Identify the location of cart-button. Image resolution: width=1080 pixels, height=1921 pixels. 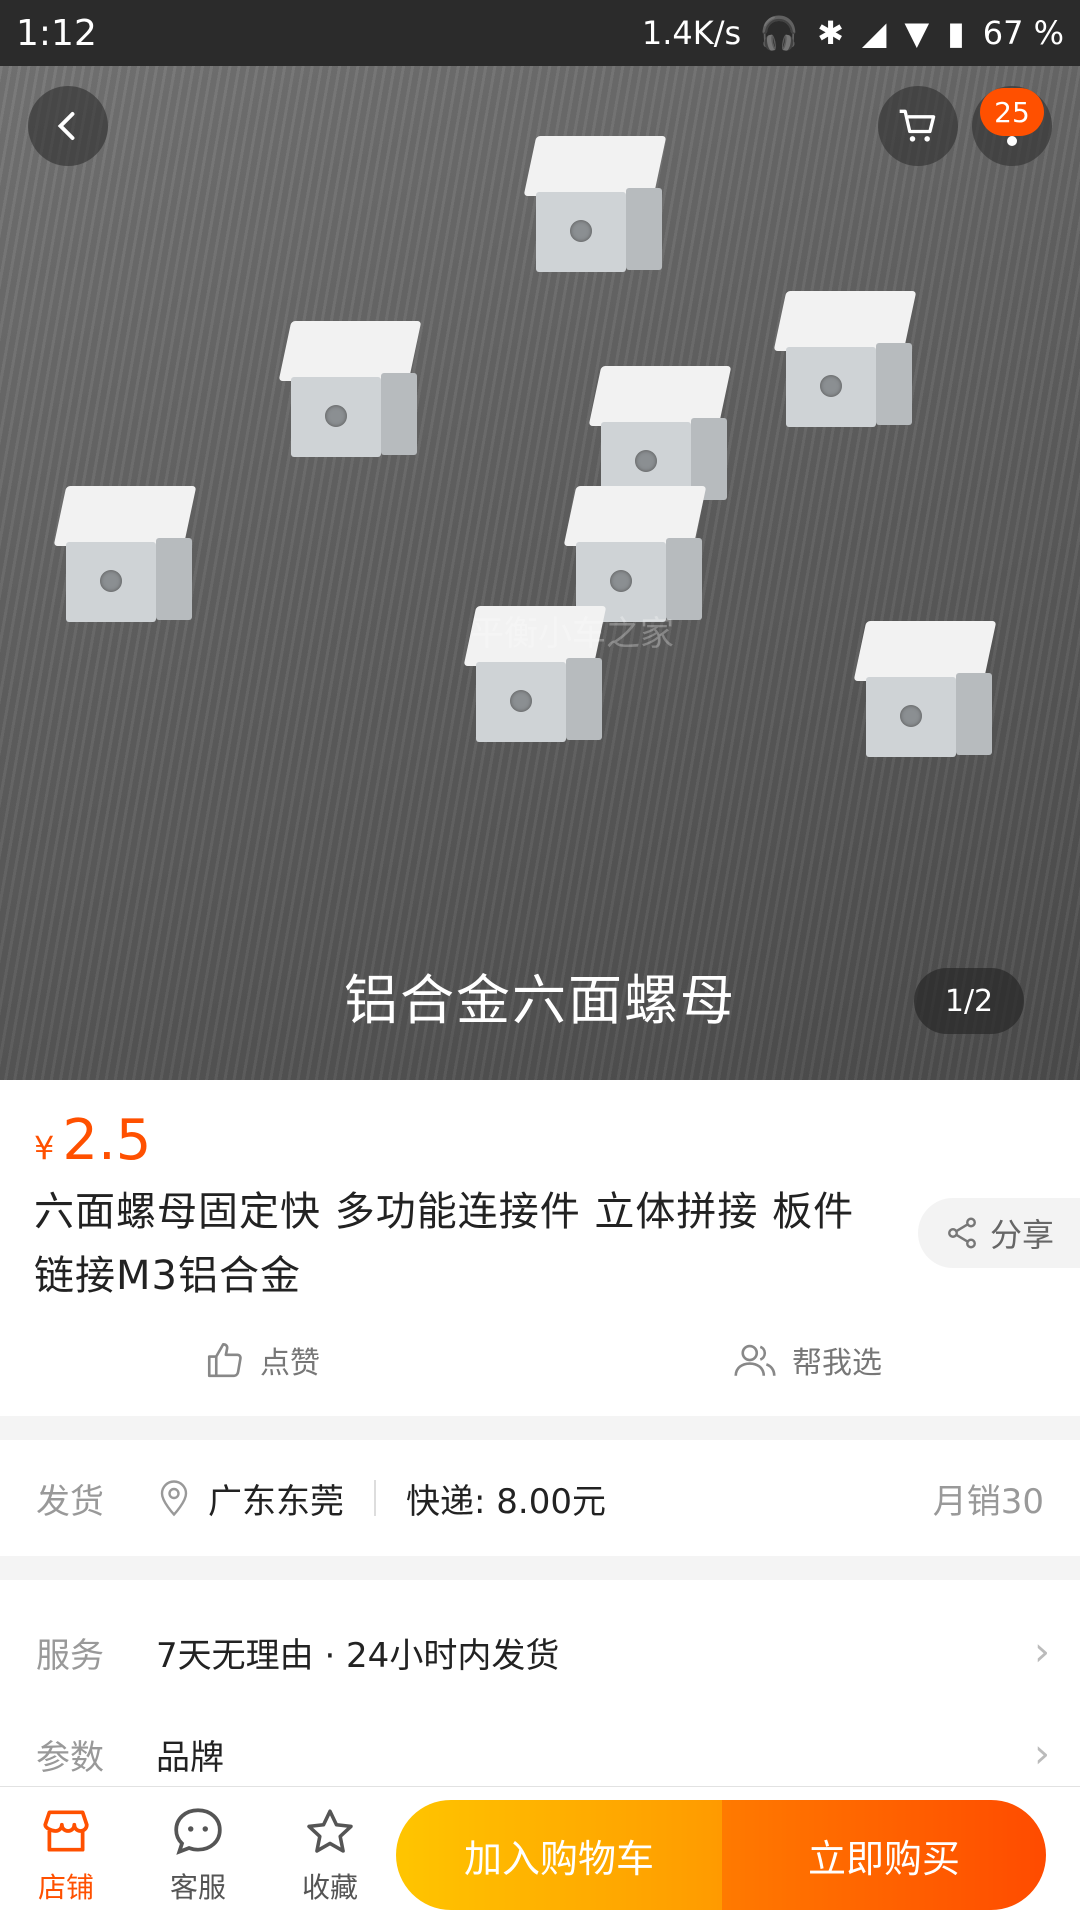
(918, 126).